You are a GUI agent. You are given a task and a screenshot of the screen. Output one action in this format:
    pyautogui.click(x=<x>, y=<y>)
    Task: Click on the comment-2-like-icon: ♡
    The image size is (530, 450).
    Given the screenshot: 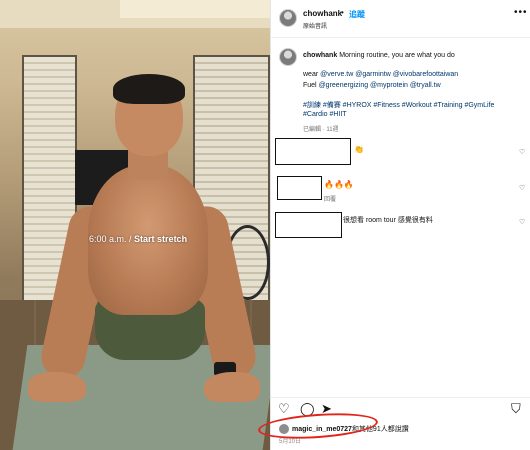 What is the action you would take?
    pyautogui.click(x=522, y=188)
    